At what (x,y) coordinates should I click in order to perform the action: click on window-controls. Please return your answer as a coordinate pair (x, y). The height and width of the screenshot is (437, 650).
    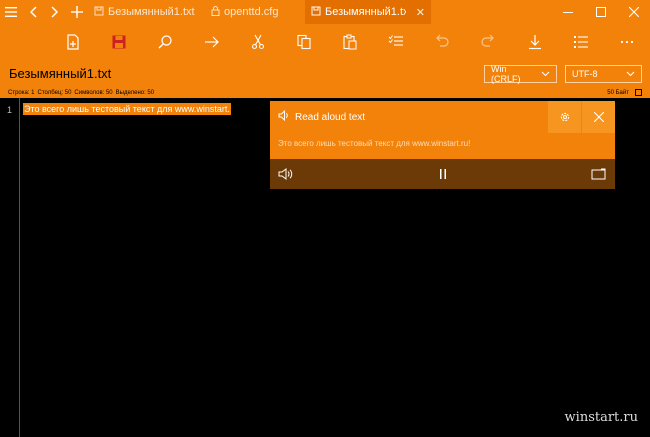
    Looking at the image, I should click on (600, 12).